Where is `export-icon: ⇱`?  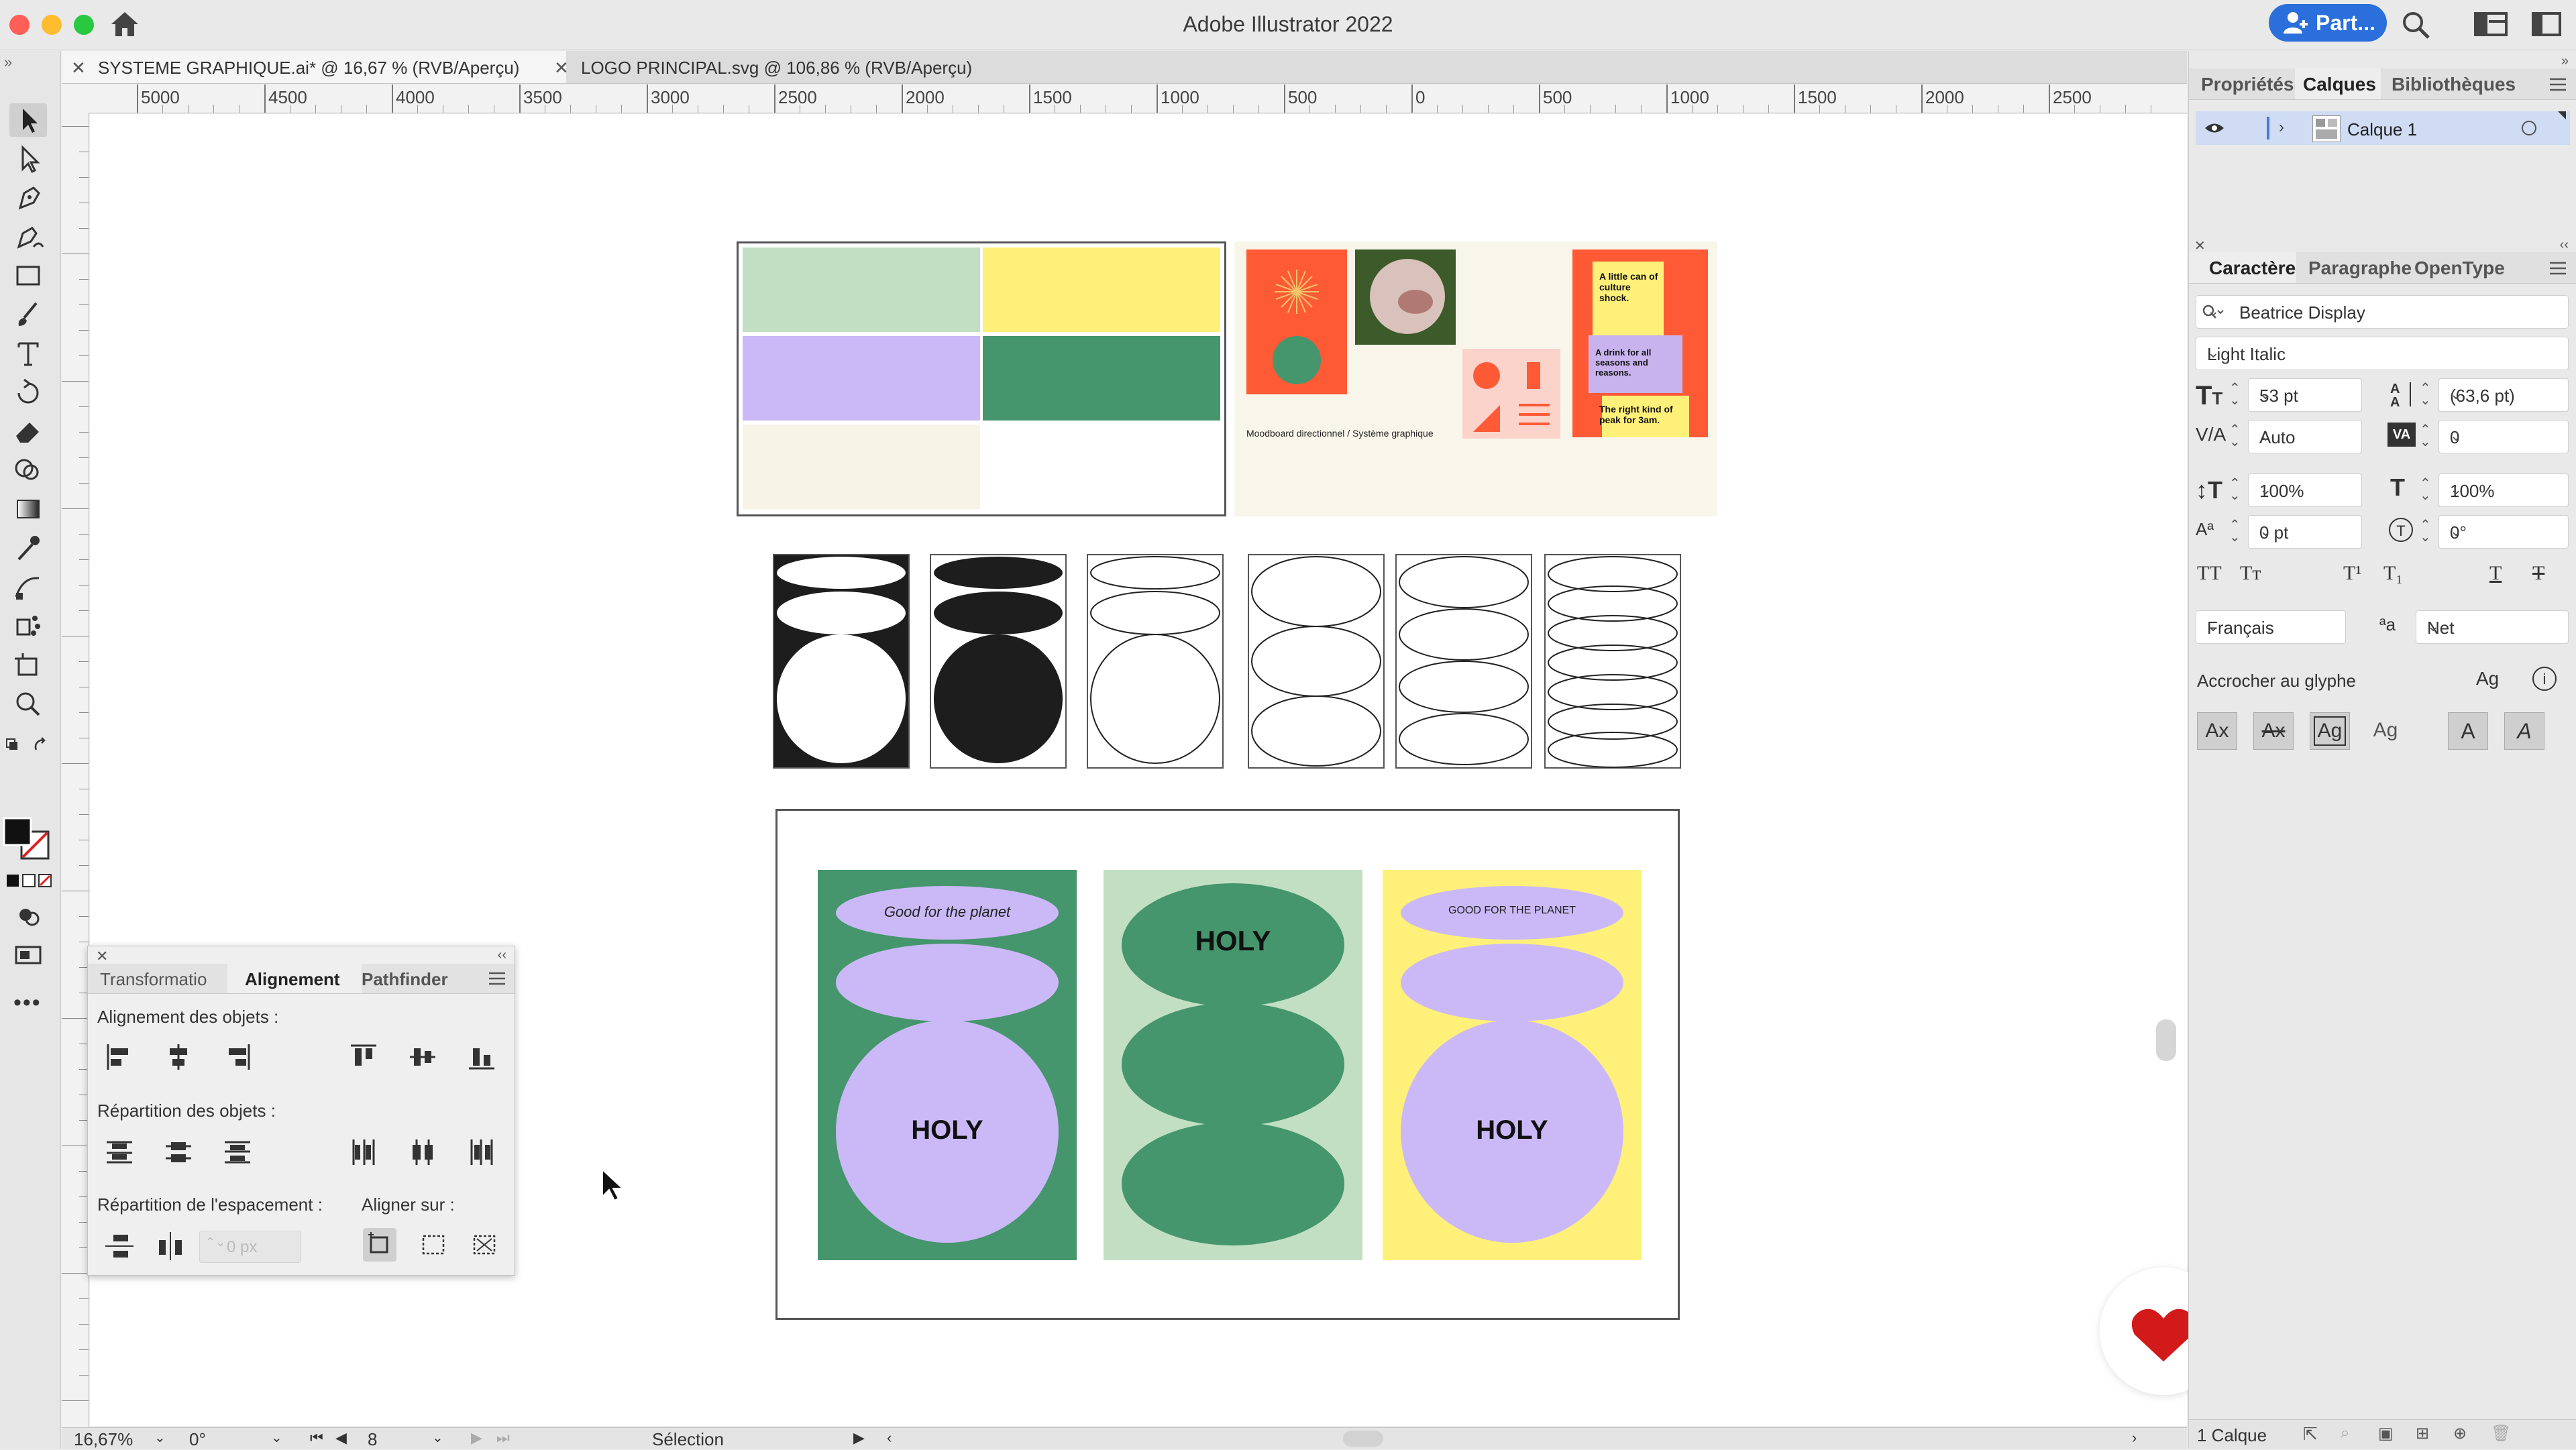
export-icon: ⇱ is located at coordinates (2310, 1434).